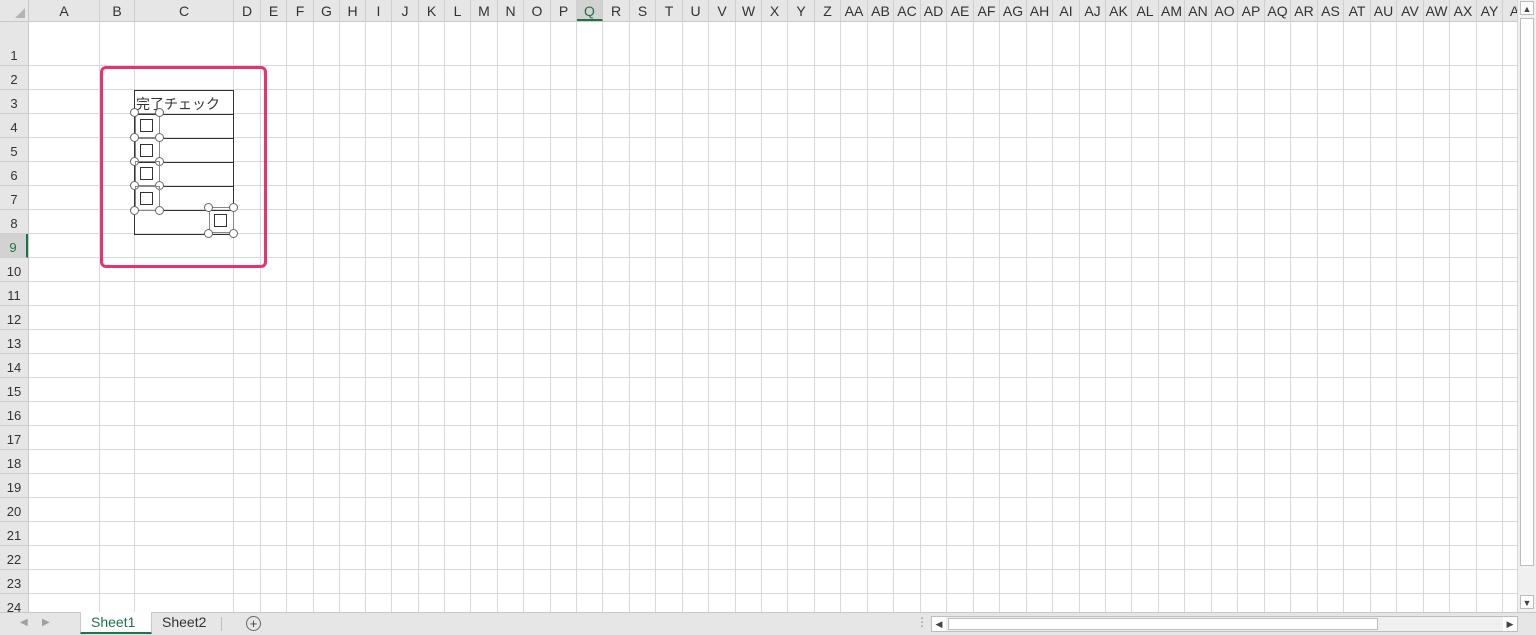 This screenshot has width=1536, height=635. I want to click on column-header-ak: AK, so click(1119, 10).